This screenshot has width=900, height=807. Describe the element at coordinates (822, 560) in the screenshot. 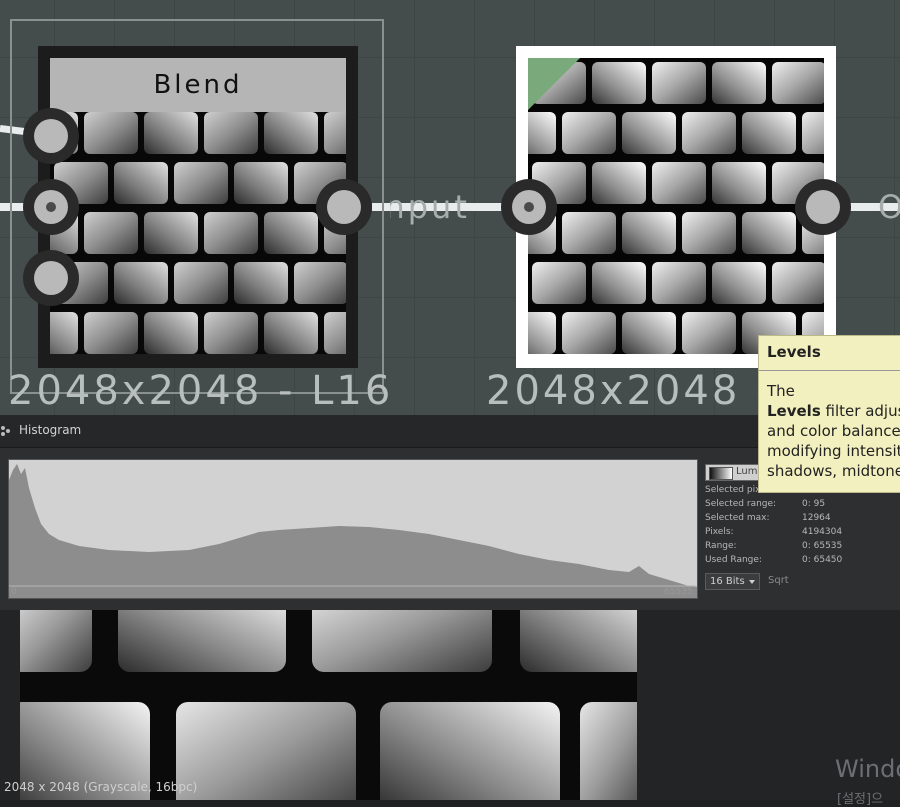

I see `stat-value: 0: 65450` at that location.